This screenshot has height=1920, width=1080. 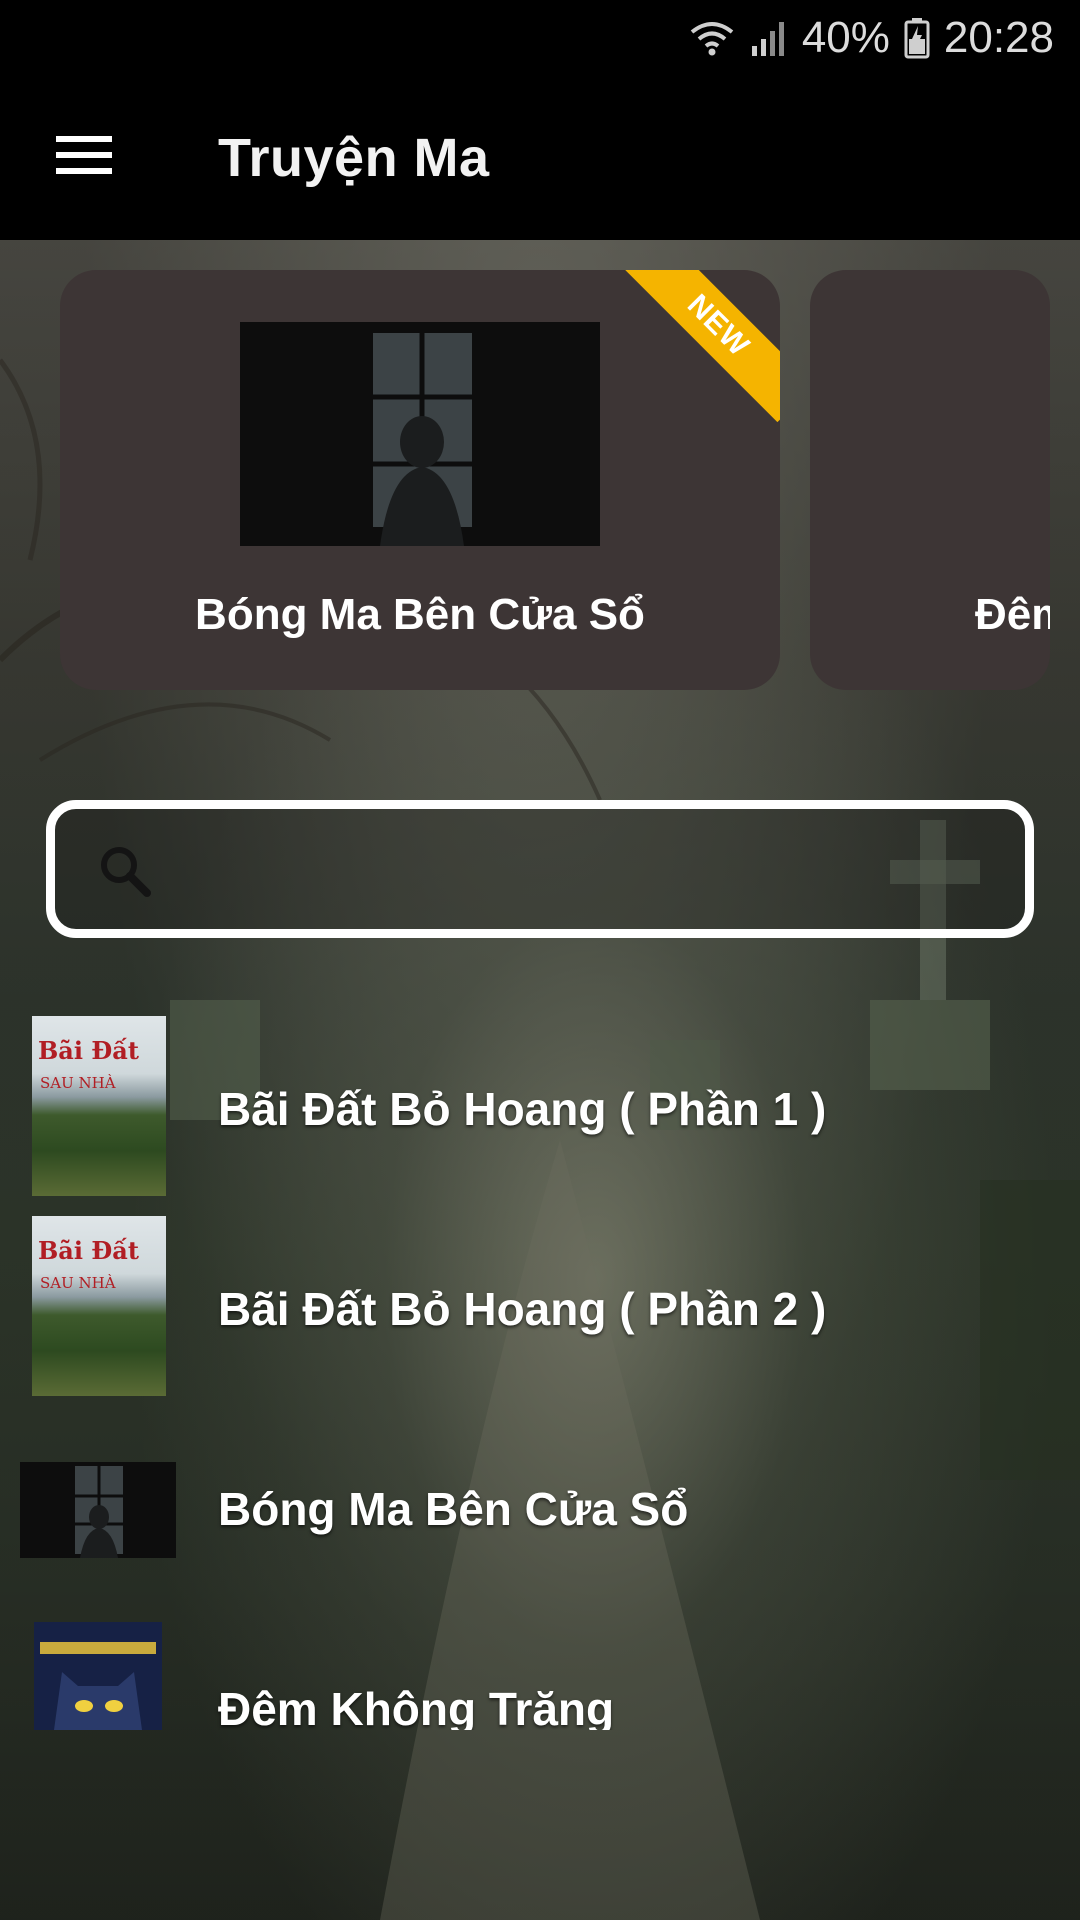 I want to click on new-badge: NEW, so click(x=700, y=346).